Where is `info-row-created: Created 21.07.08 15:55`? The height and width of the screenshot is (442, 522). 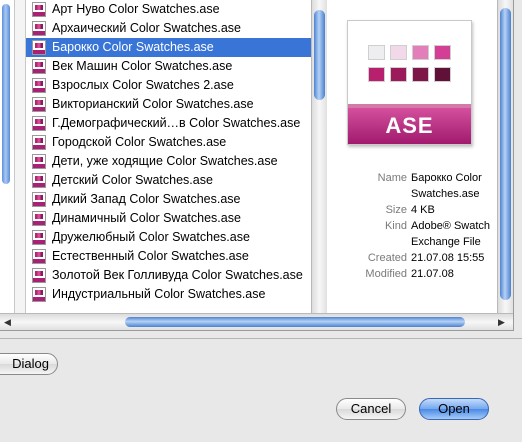
info-row-created: Created 21.07.08 15:55 is located at coordinates (412, 258).